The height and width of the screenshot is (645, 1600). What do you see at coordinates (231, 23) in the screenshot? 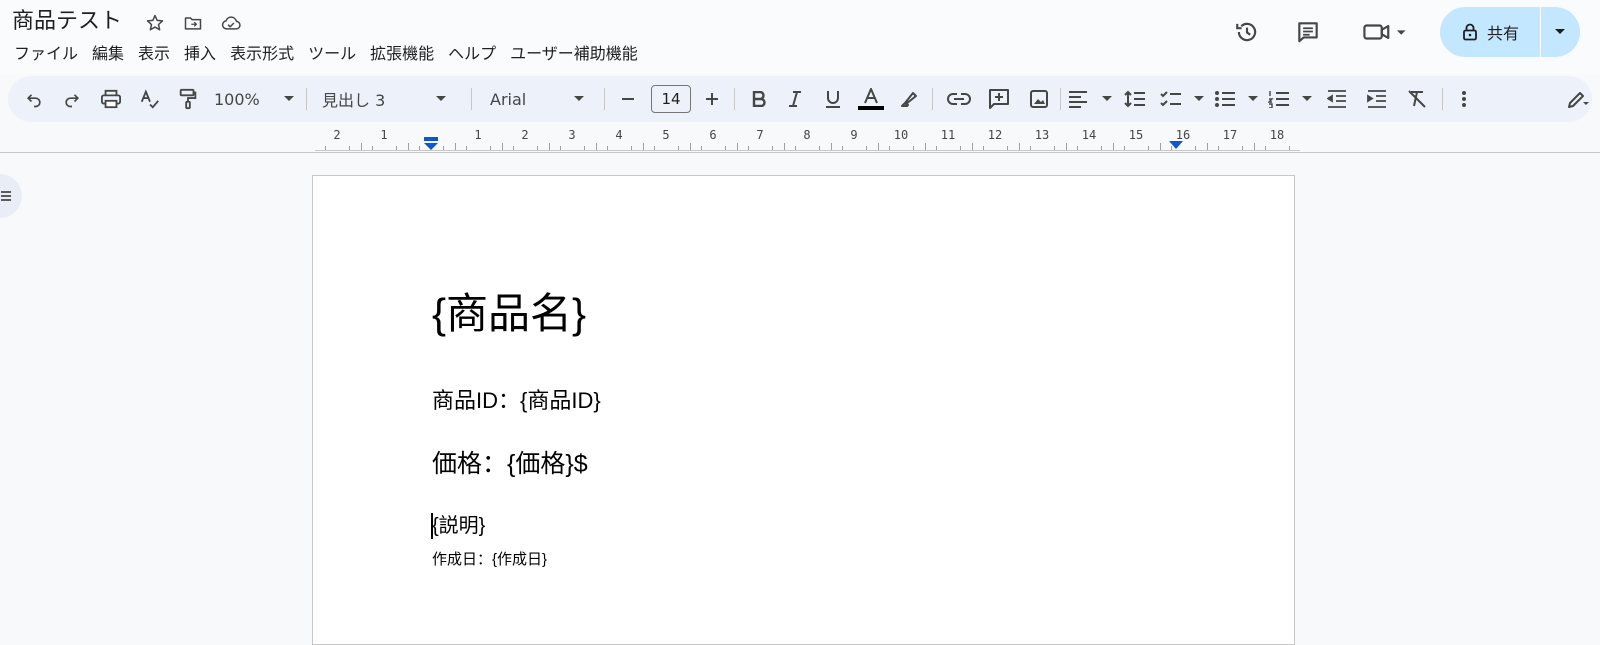
I see `cloud-saved-icon` at bounding box center [231, 23].